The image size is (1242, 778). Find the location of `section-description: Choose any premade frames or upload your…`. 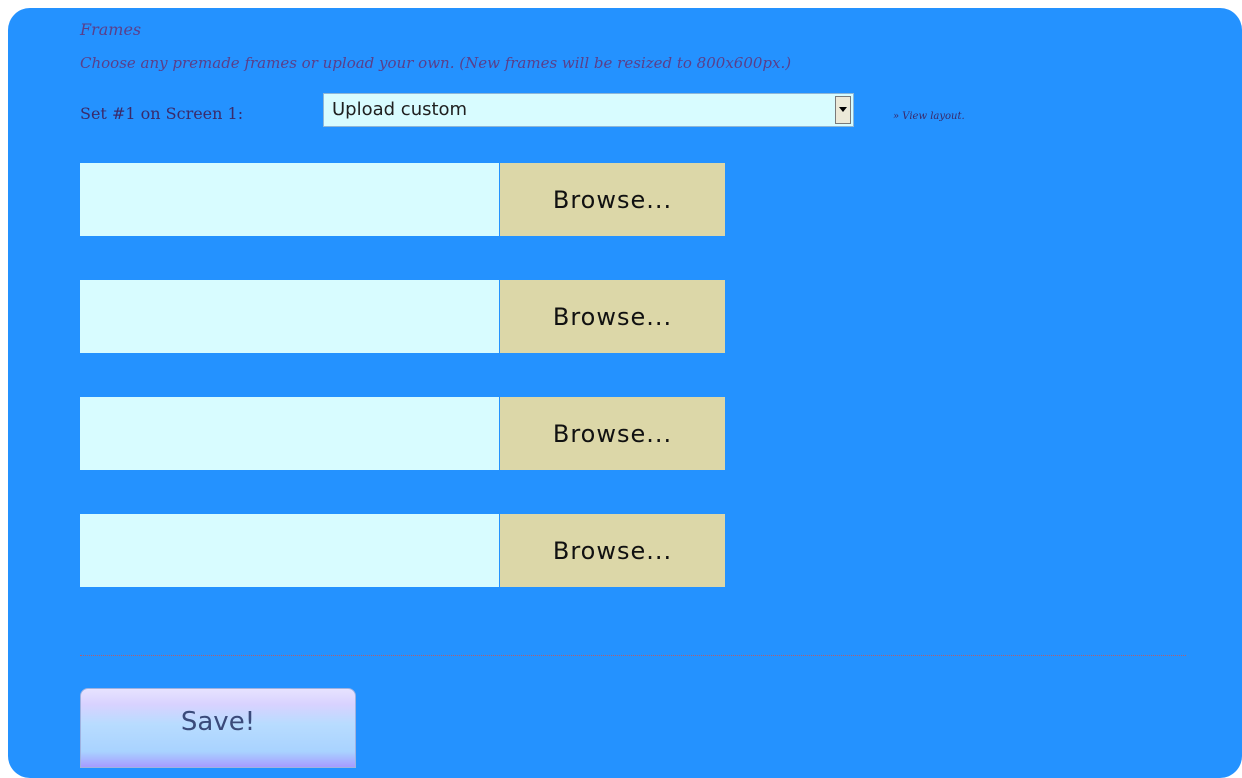

section-description: Choose any premade frames or upload your… is located at coordinates (436, 63).